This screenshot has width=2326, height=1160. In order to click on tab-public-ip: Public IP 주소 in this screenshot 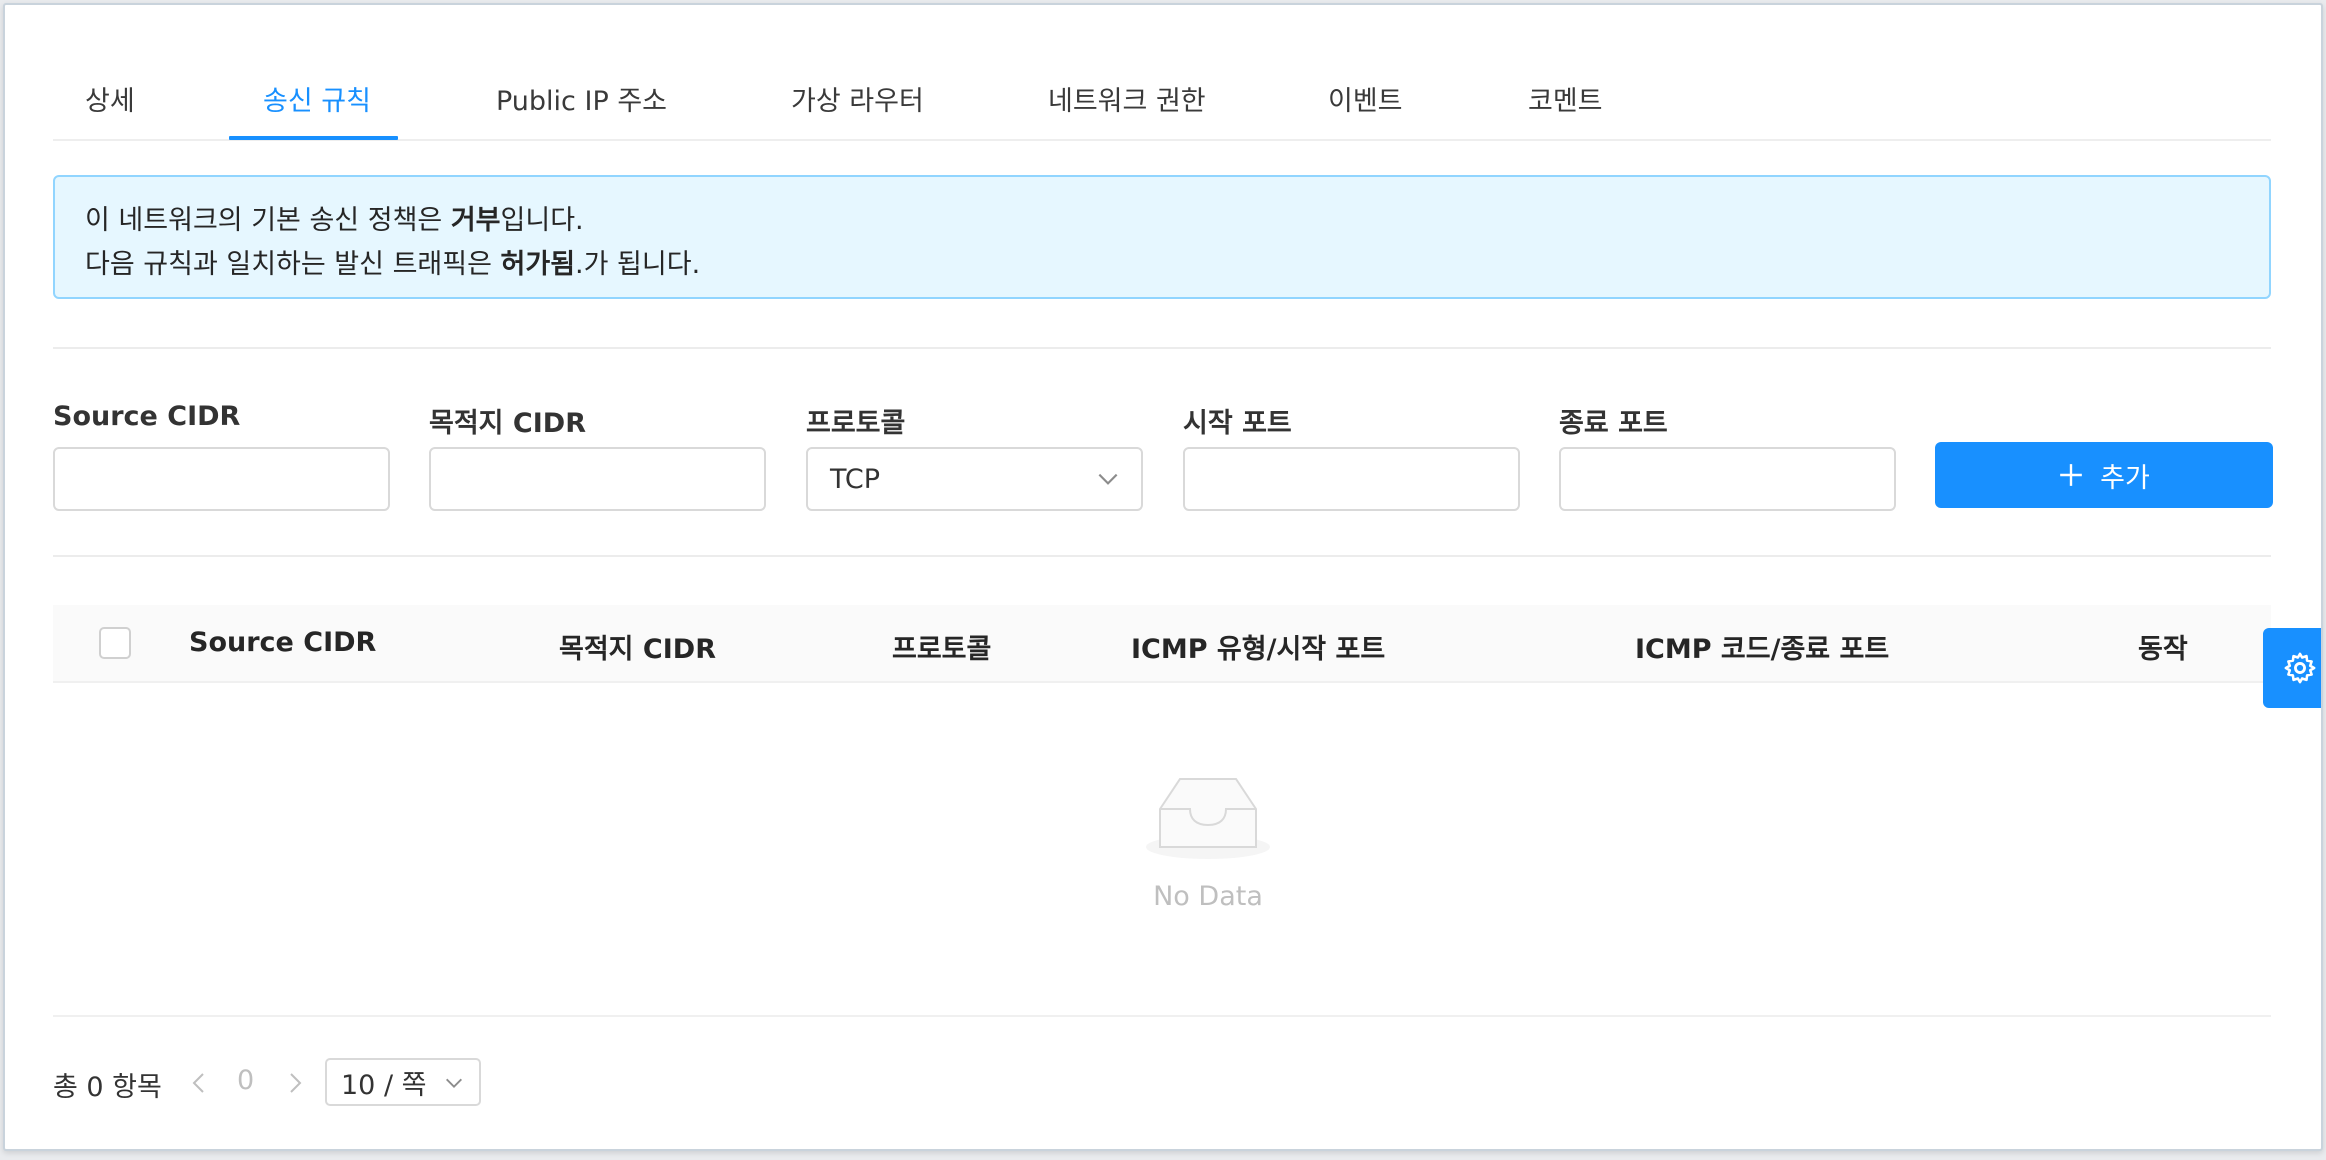, I will do `click(581, 98)`.